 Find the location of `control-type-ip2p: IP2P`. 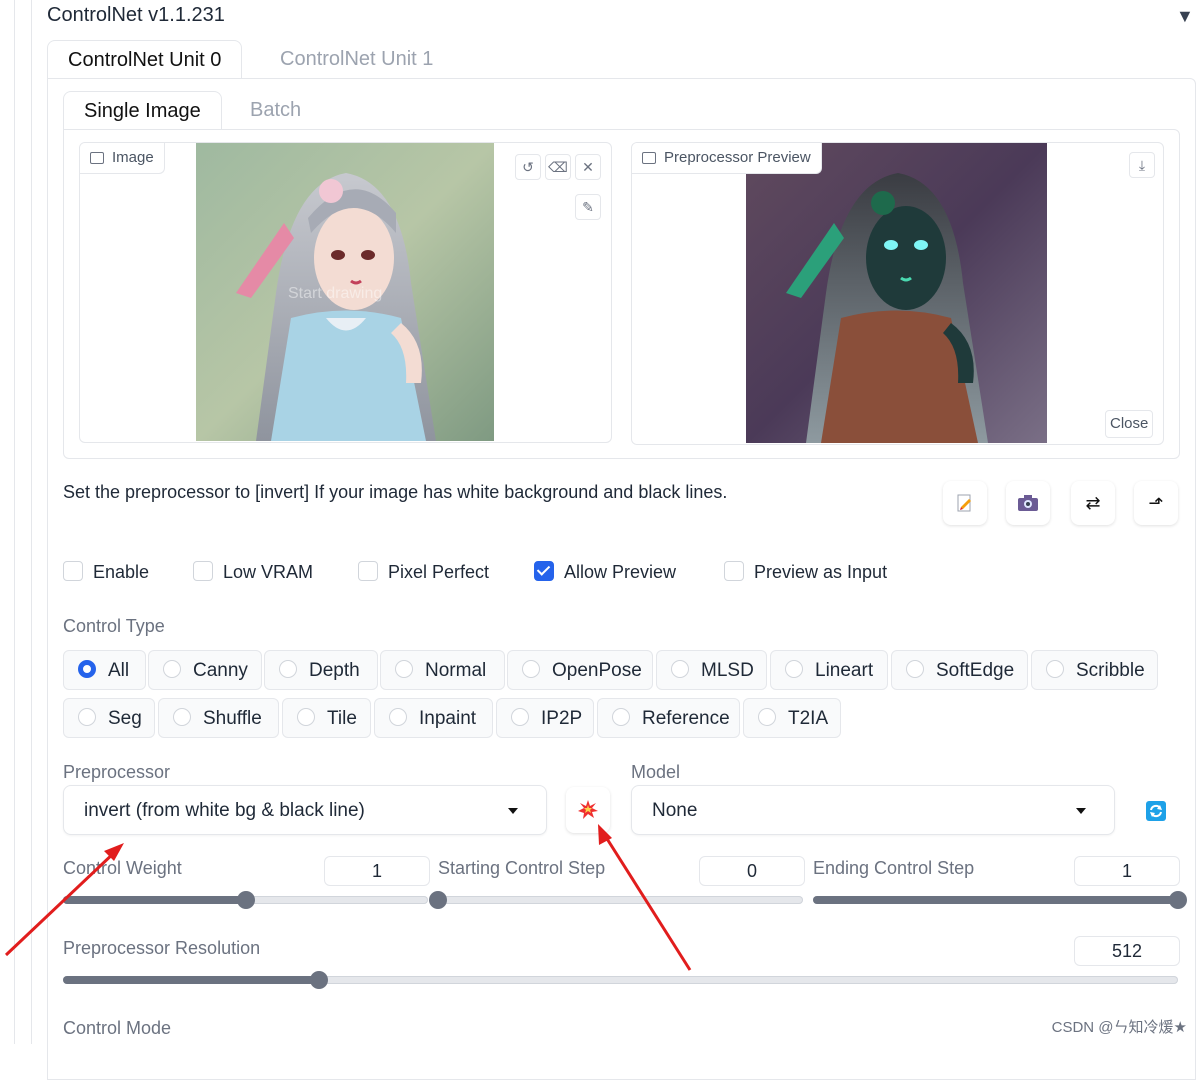

control-type-ip2p: IP2P is located at coordinates (545, 718).